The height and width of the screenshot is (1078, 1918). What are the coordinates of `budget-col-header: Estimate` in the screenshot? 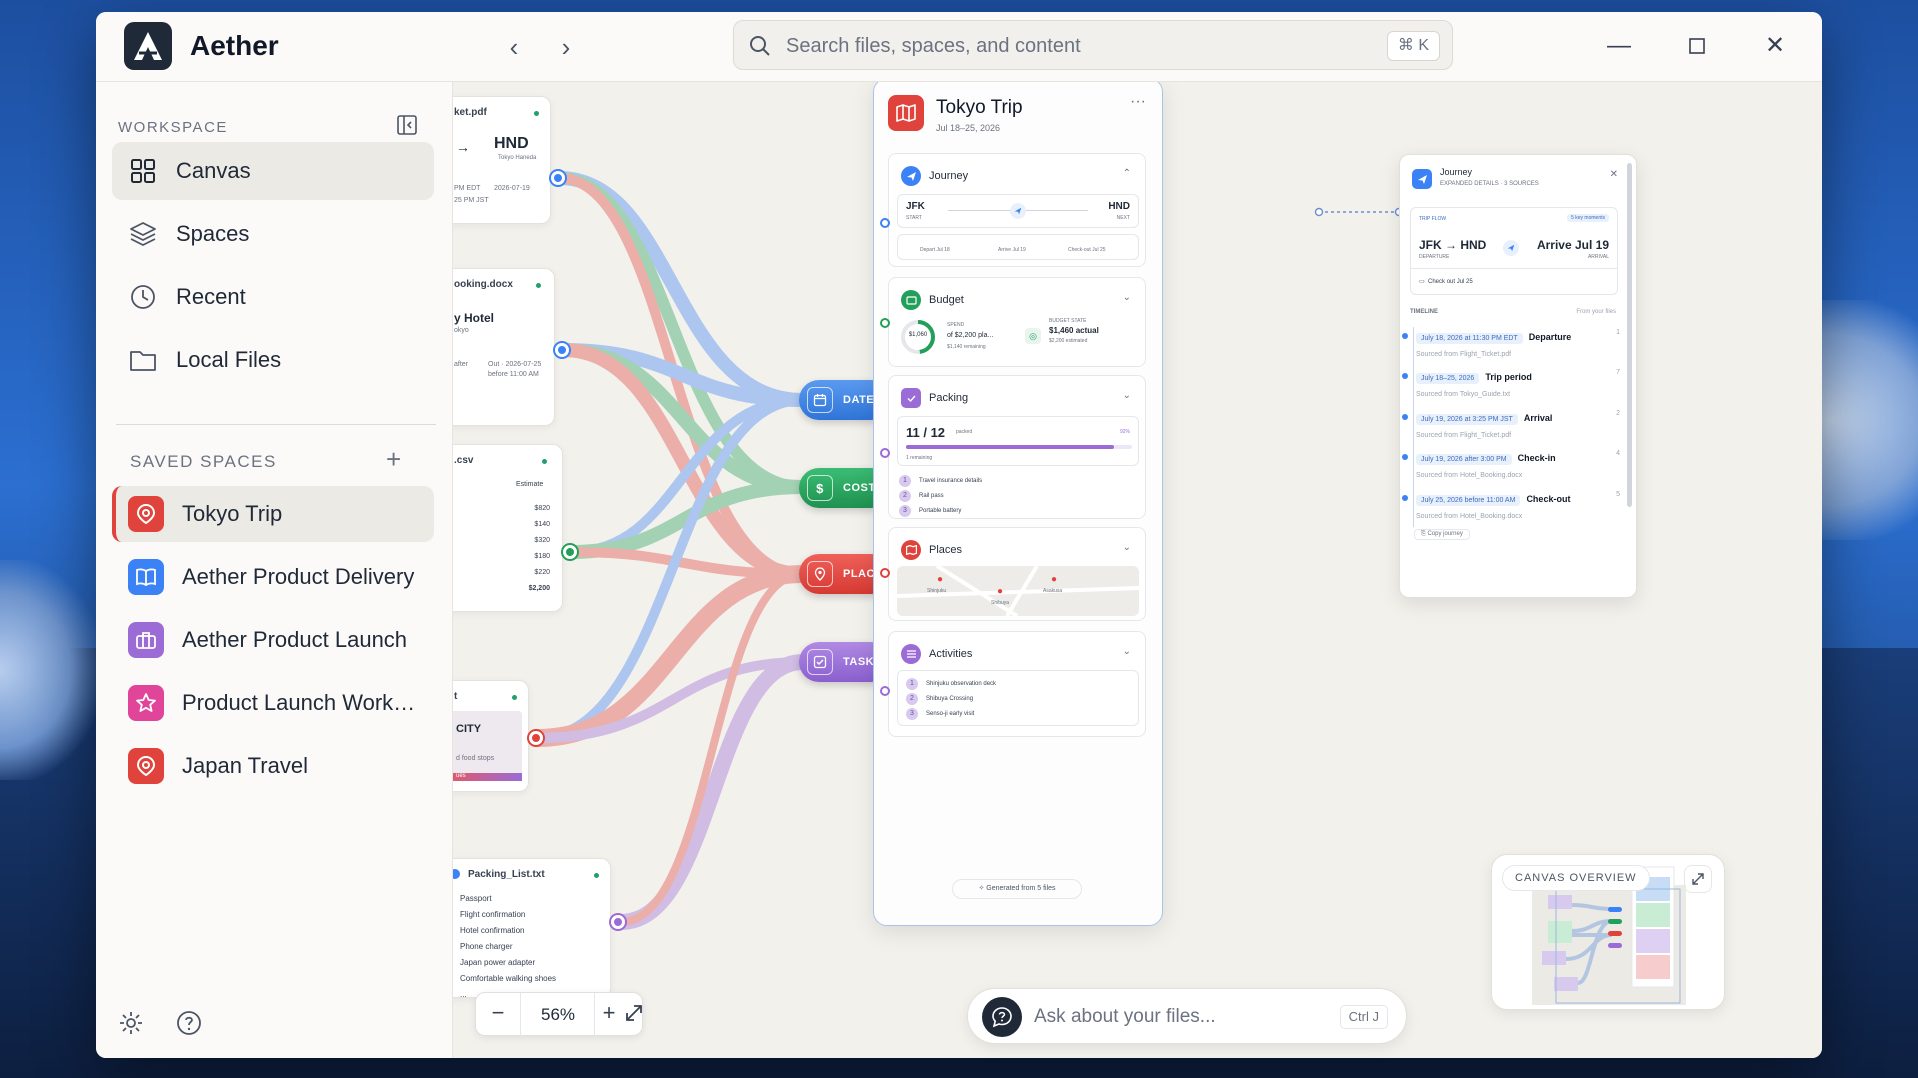 It's located at (530, 484).